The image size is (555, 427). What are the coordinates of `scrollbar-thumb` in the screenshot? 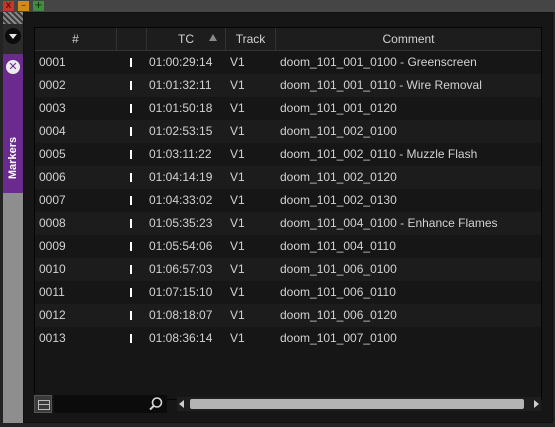 It's located at (357, 404).